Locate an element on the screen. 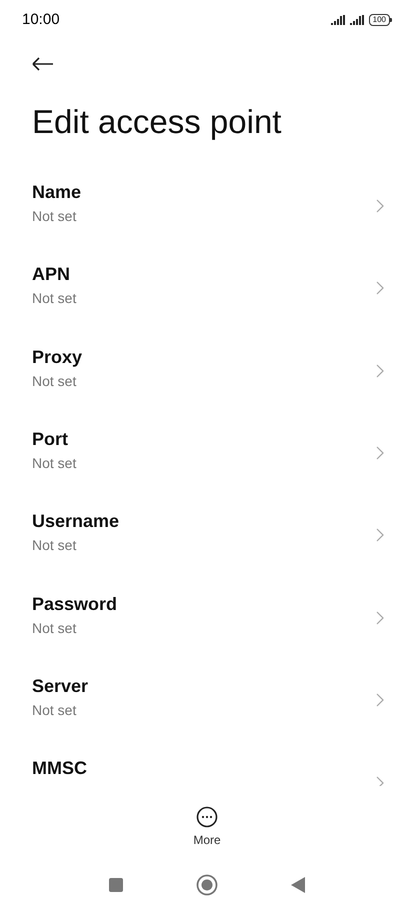  item-label: Username is located at coordinates (76, 521).